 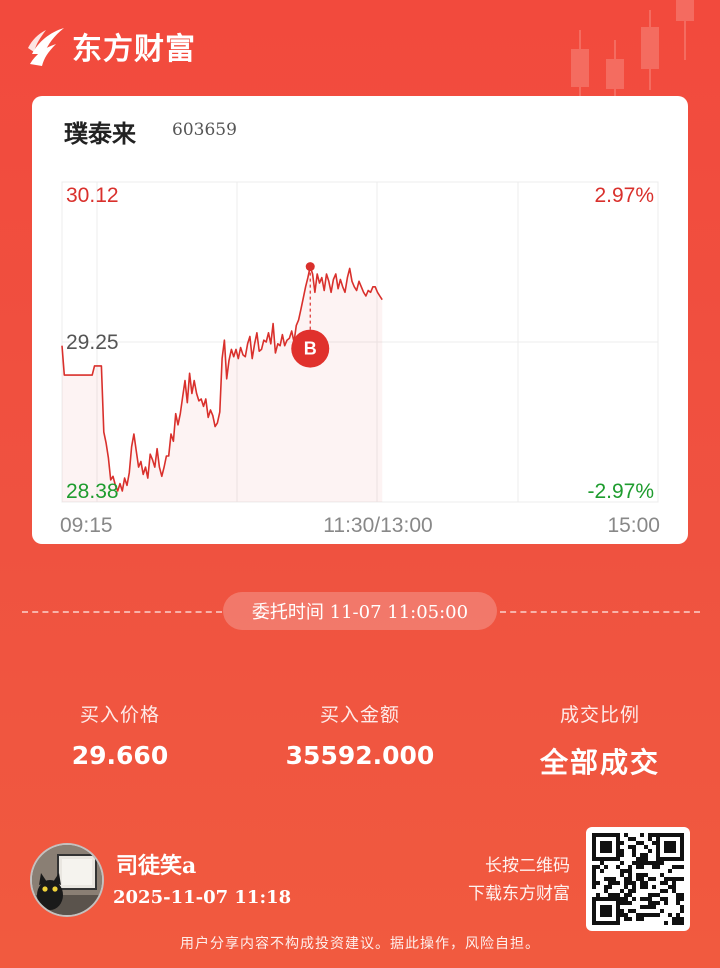 I want to click on stat-buy-price: 买入价格 29.660, so click(x=120, y=735).